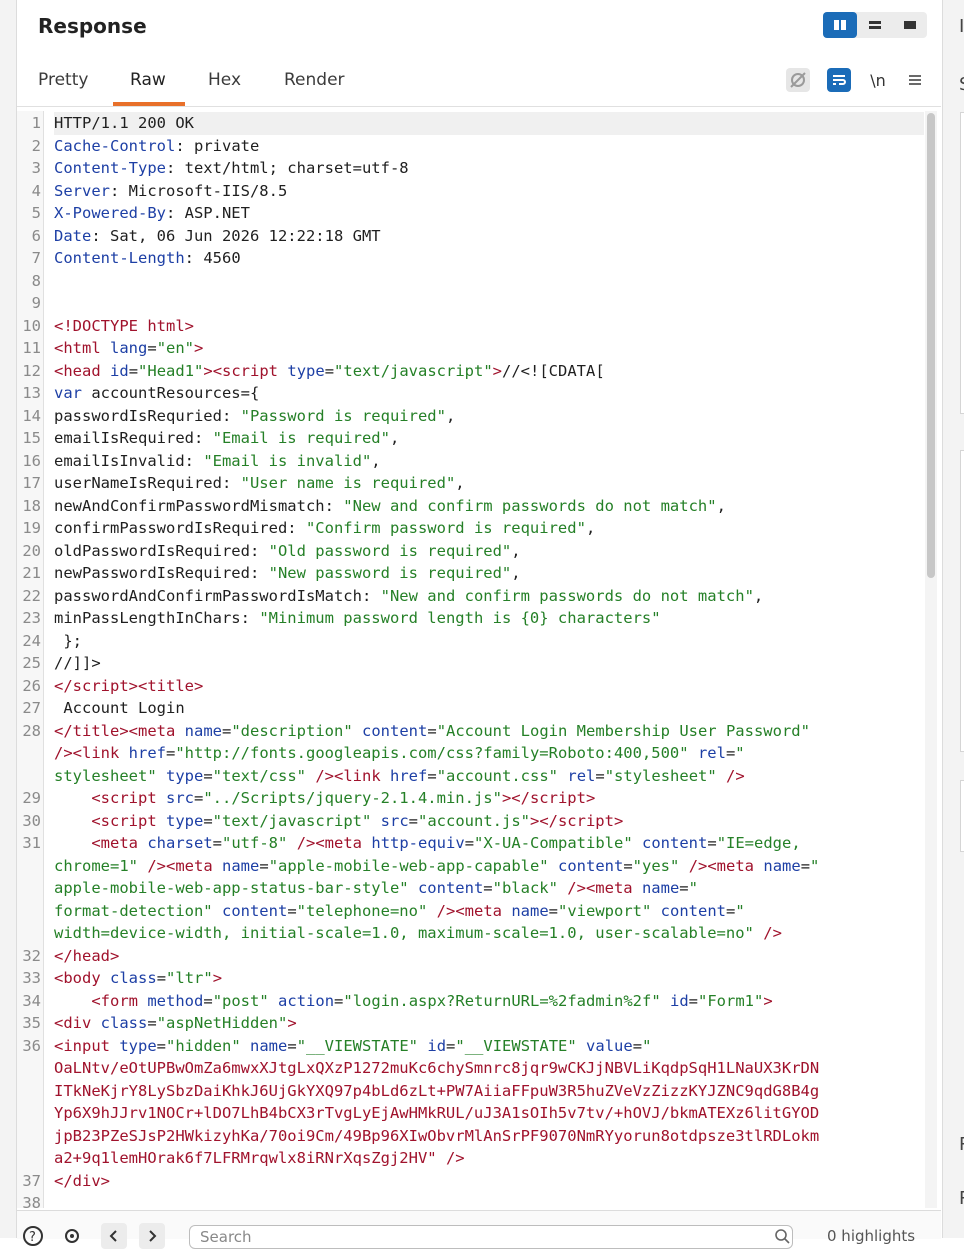  Describe the element at coordinates (231, 168) in the screenshot. I see `code-line: Content-Type: text/html; charset=utf-8` at that location.